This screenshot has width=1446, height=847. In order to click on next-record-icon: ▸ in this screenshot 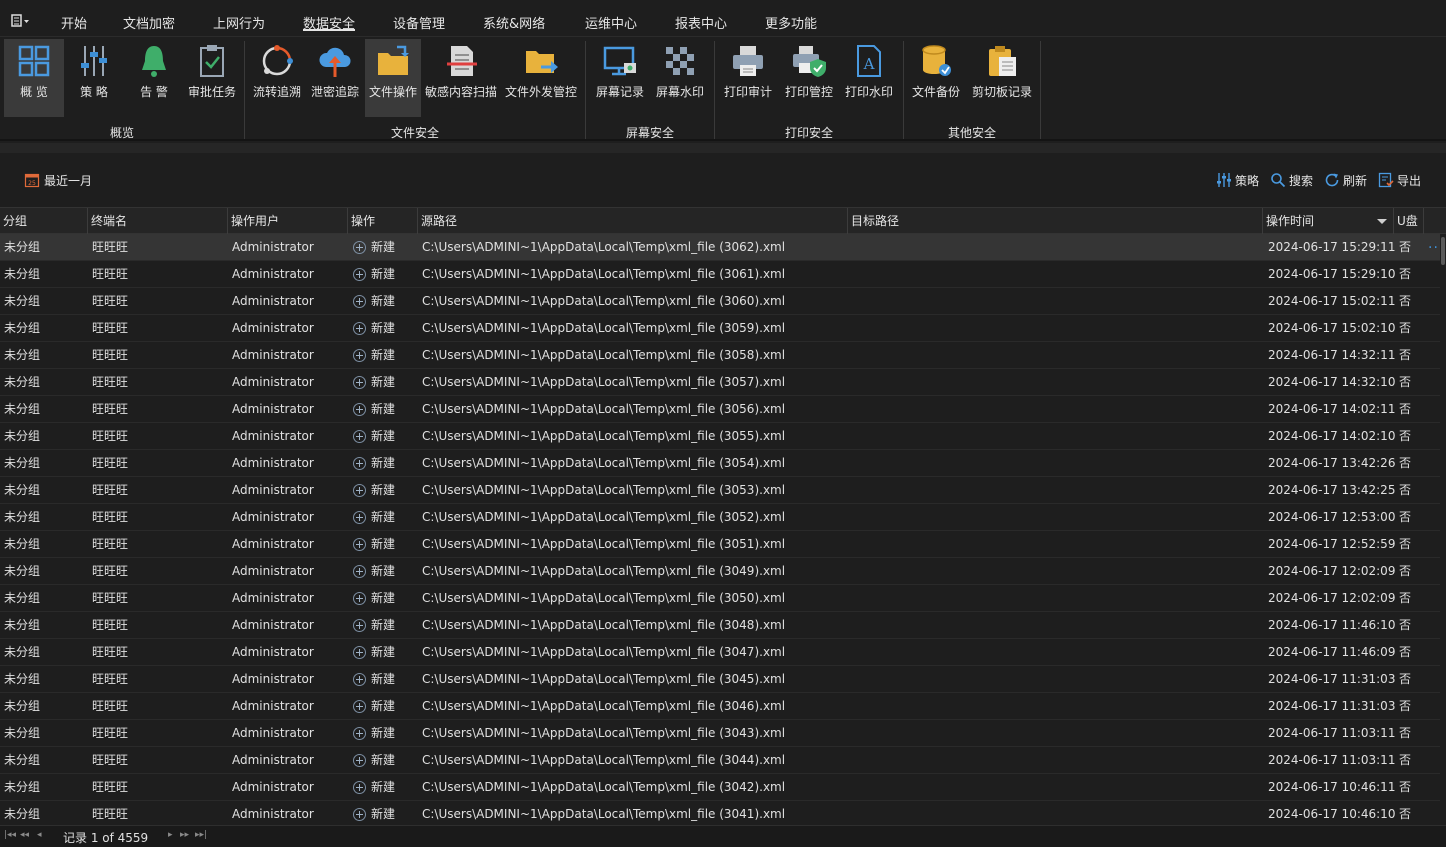, I will do `click(170, 835)`.